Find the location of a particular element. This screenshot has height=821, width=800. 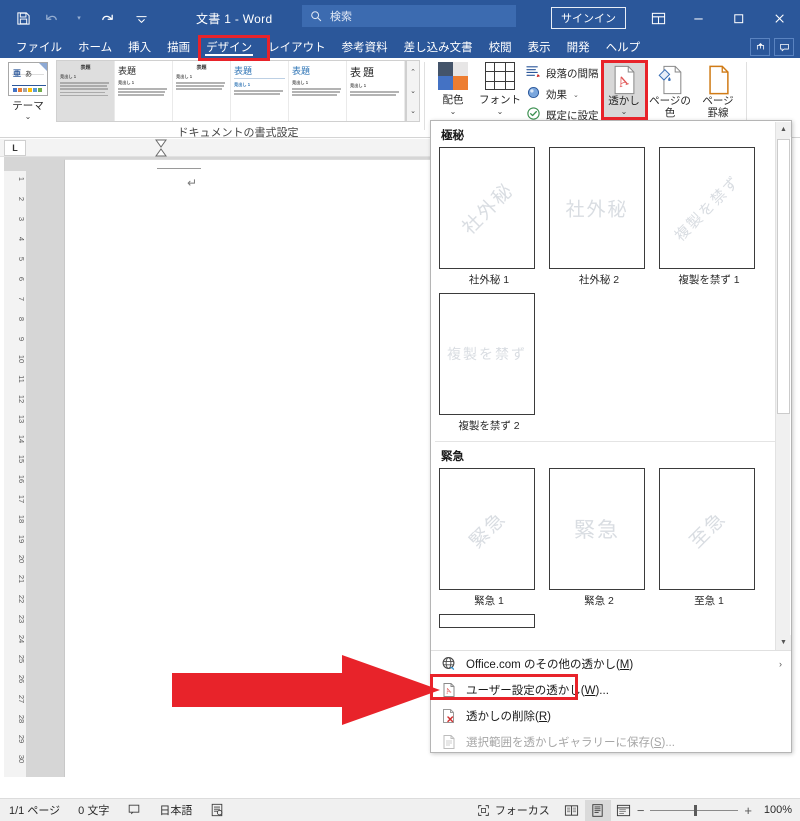

scrollbar-thumb is located at coordinates (783, 276).